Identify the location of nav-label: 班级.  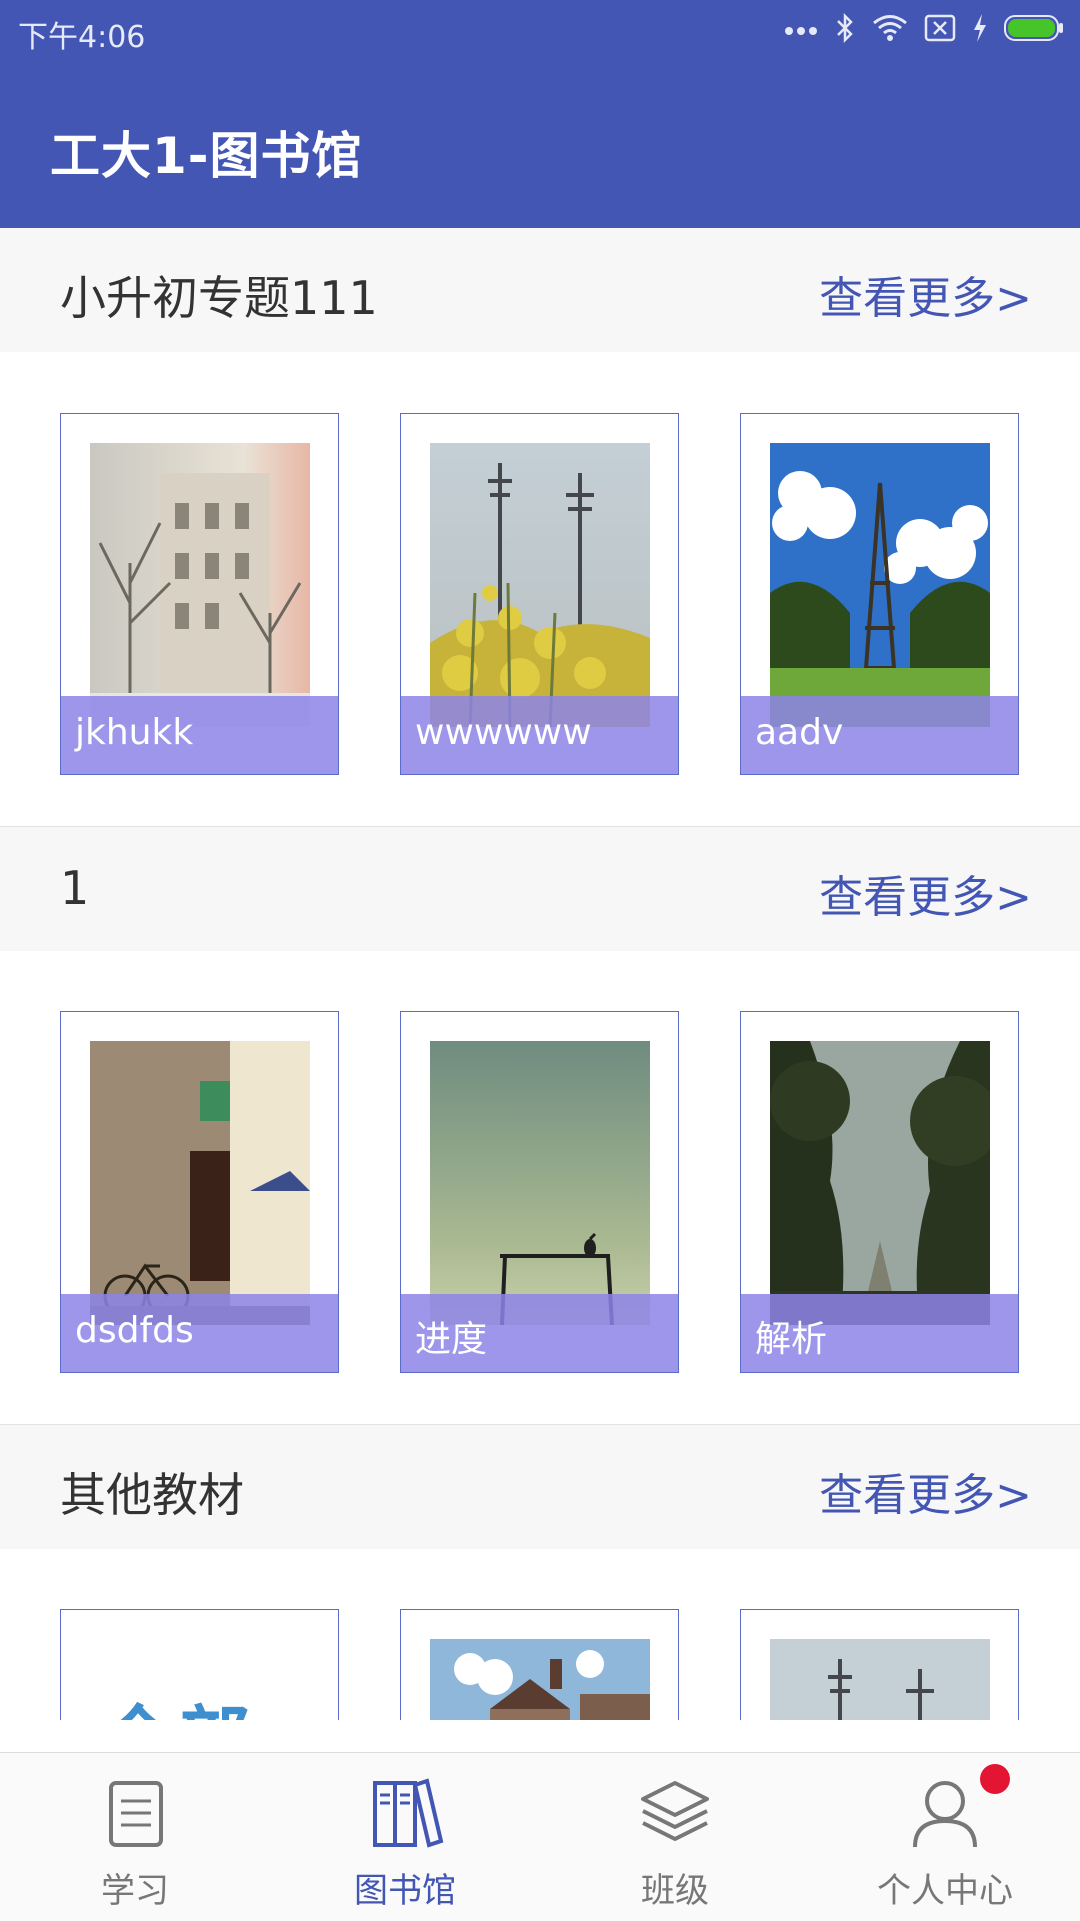
(675, 1891).